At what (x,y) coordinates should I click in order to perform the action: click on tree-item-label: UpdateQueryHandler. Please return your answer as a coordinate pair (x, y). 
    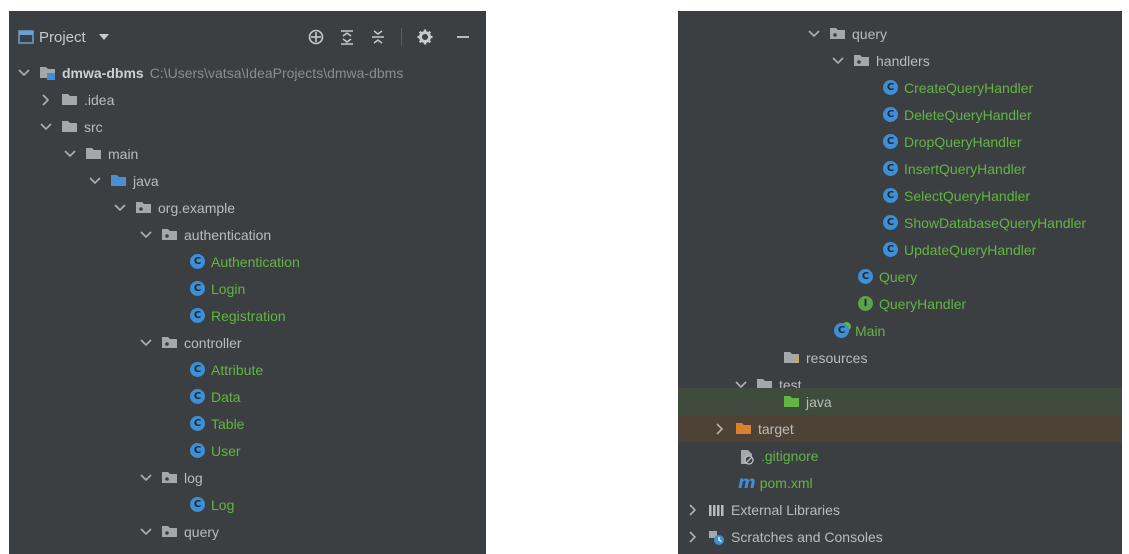
    Looking at the image, I should click on (970, 249).